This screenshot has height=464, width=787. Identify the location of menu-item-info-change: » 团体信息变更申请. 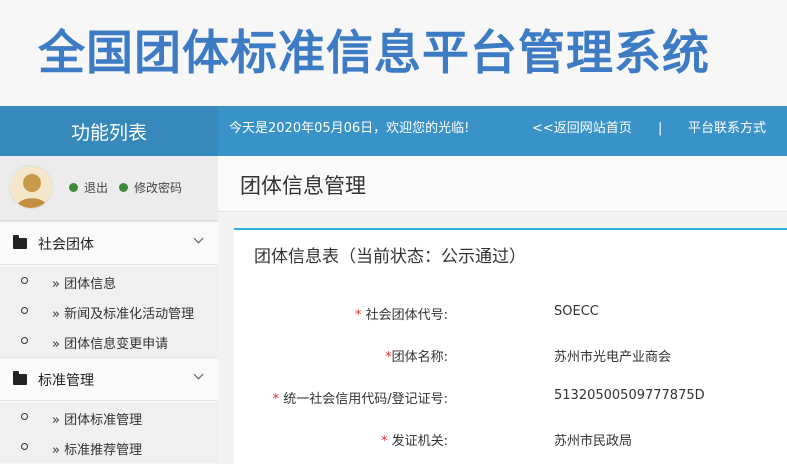
(109, 342).